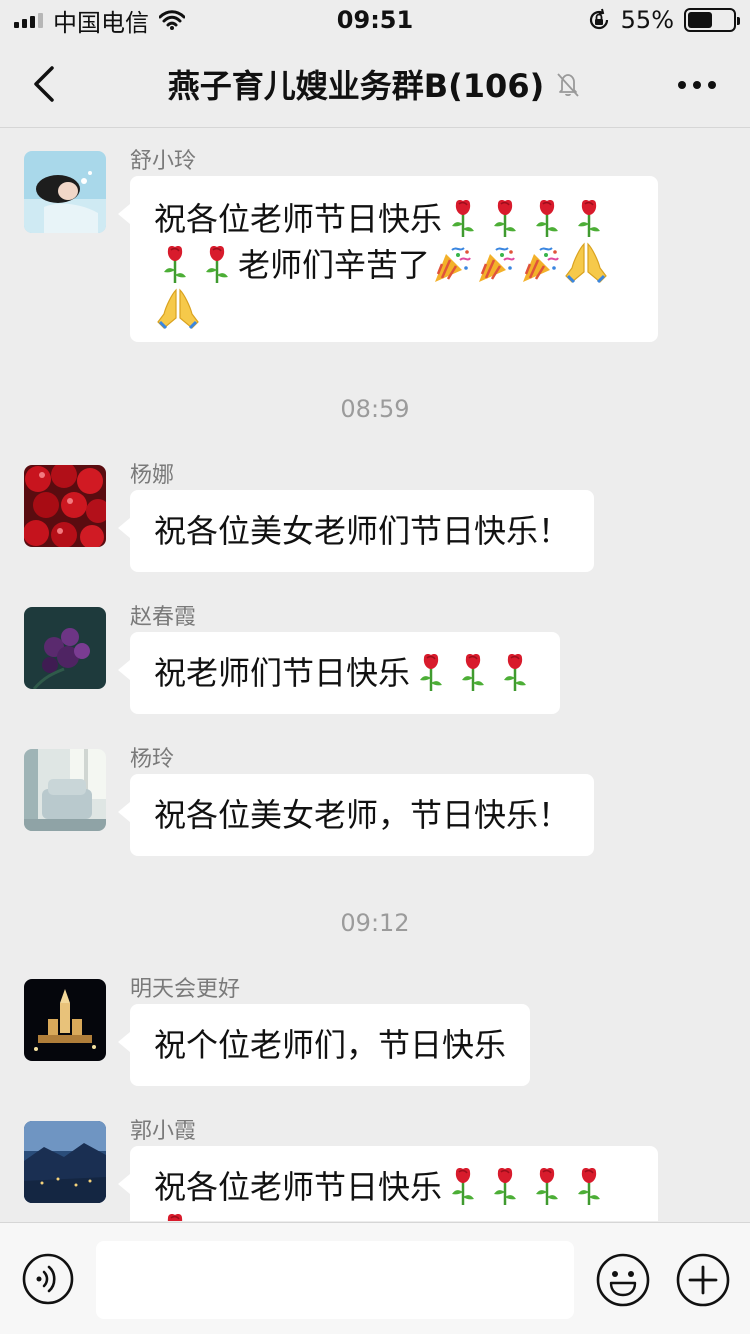  I want to click on battery-icon, so click(712, 20).